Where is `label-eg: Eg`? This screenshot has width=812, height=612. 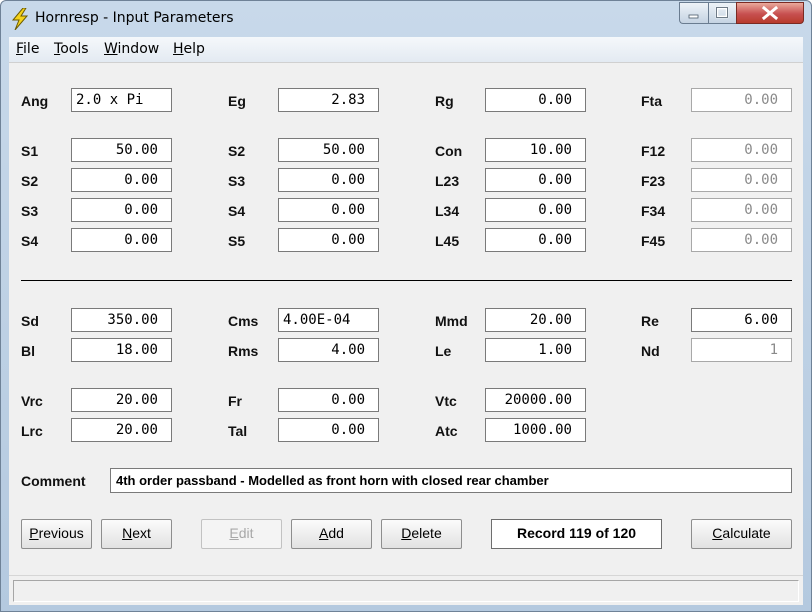
label-eg: Eg is located at coordinates (237, 101).